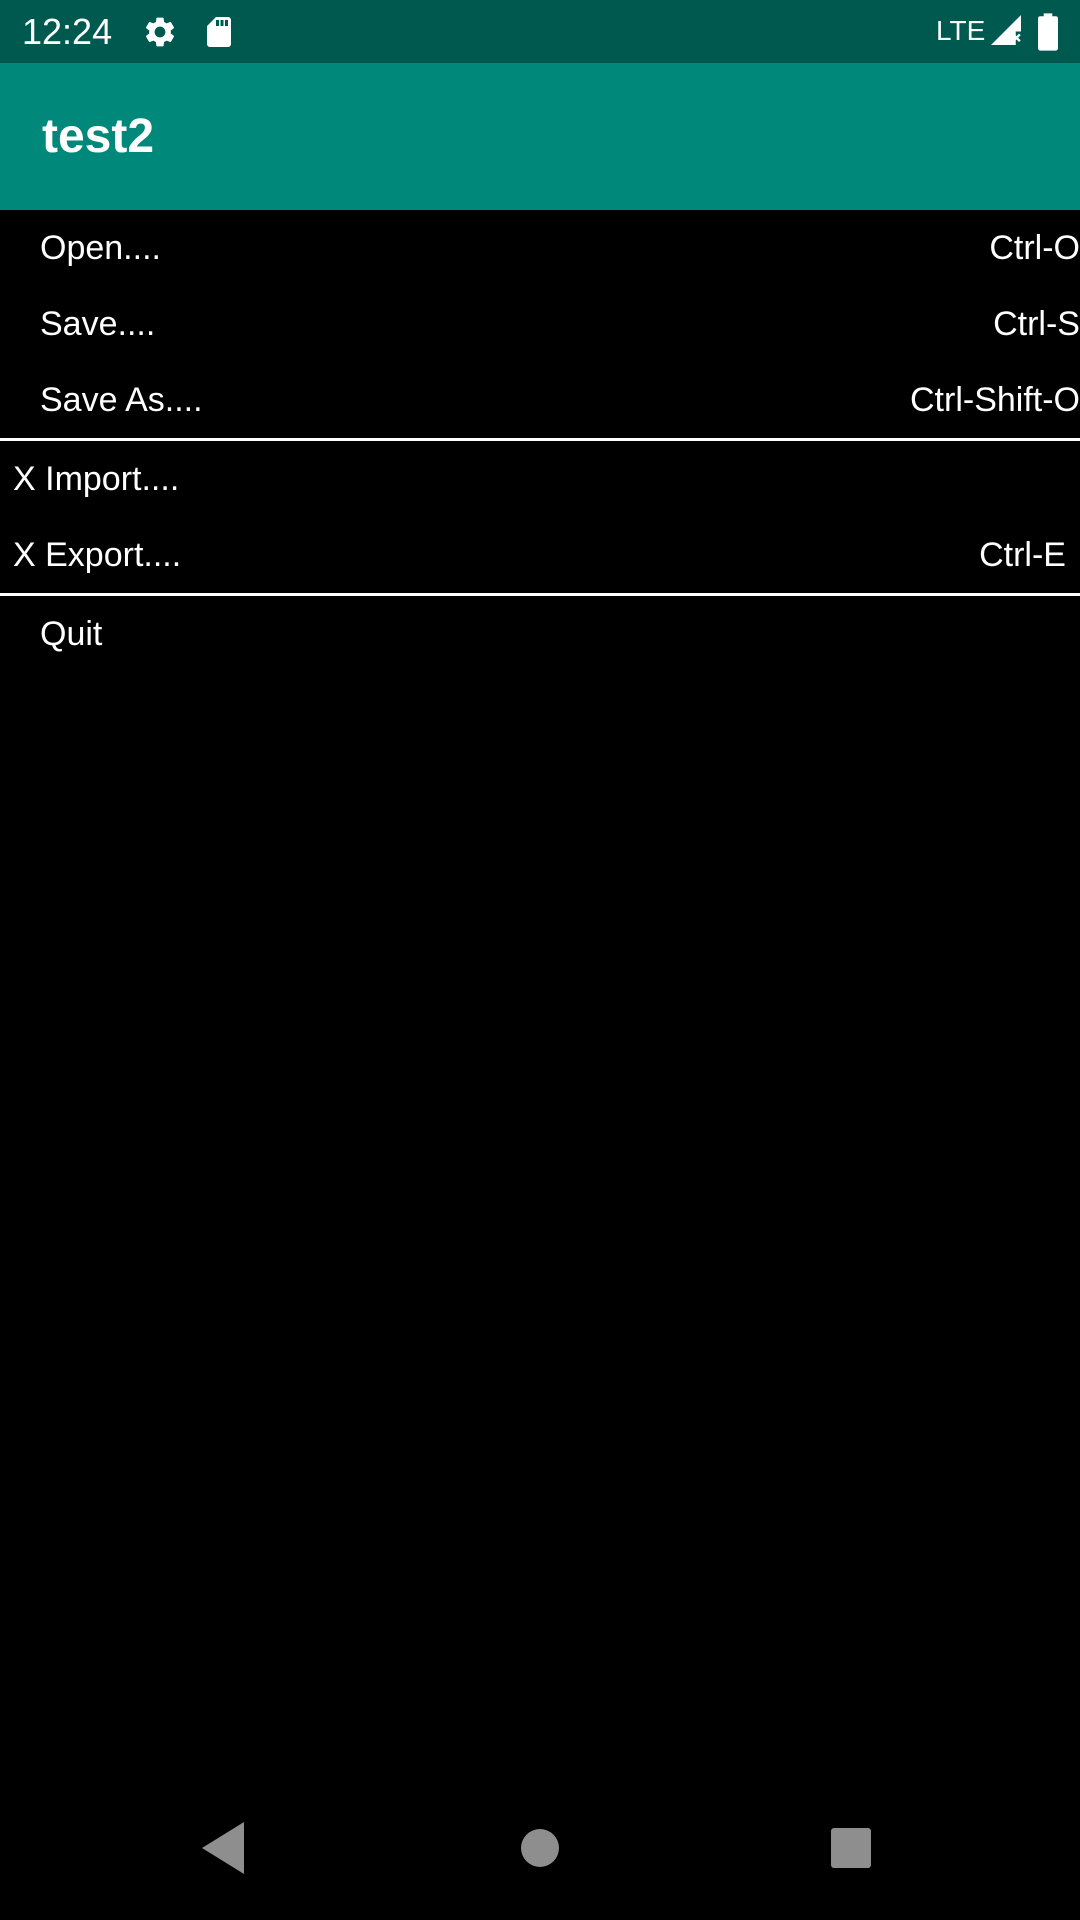 Image resolution: width=1080 pixels, height=1920 pixels. Describe the element at coordinates (540, 634) in the screenshot. I see `menu-item-quit: Quit` at that location.